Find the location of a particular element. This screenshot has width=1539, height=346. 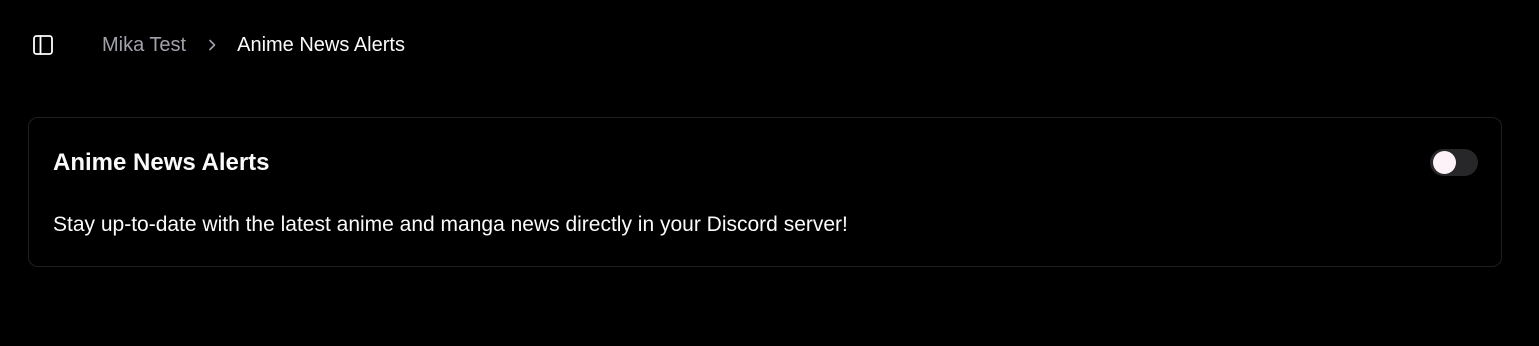

panel-left-icon is located at coordinates (43, 45).